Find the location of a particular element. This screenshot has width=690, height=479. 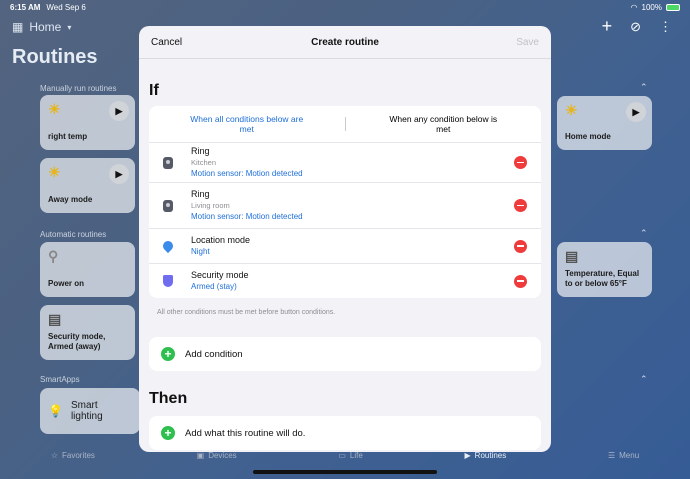

routine-card-right-temp: ☀ ▶ right temp is located at coordinates (87, 122).